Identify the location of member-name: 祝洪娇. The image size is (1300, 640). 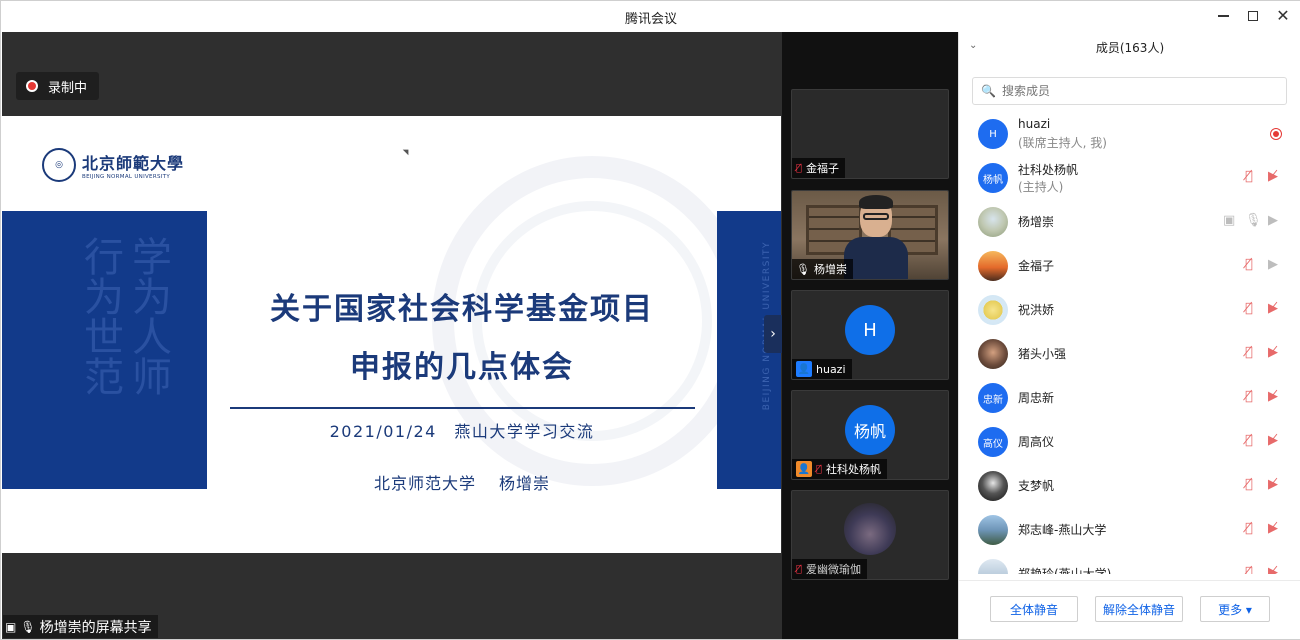
(1036, 310).